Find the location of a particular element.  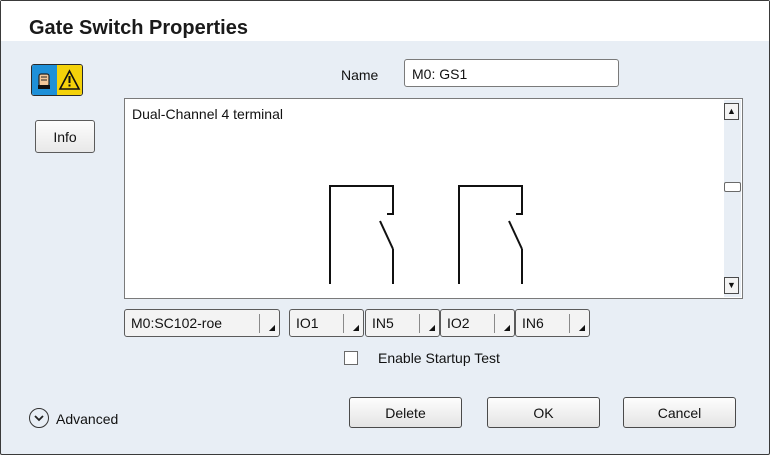

cancel-button: Cancel is located at coordinates (679, 412).